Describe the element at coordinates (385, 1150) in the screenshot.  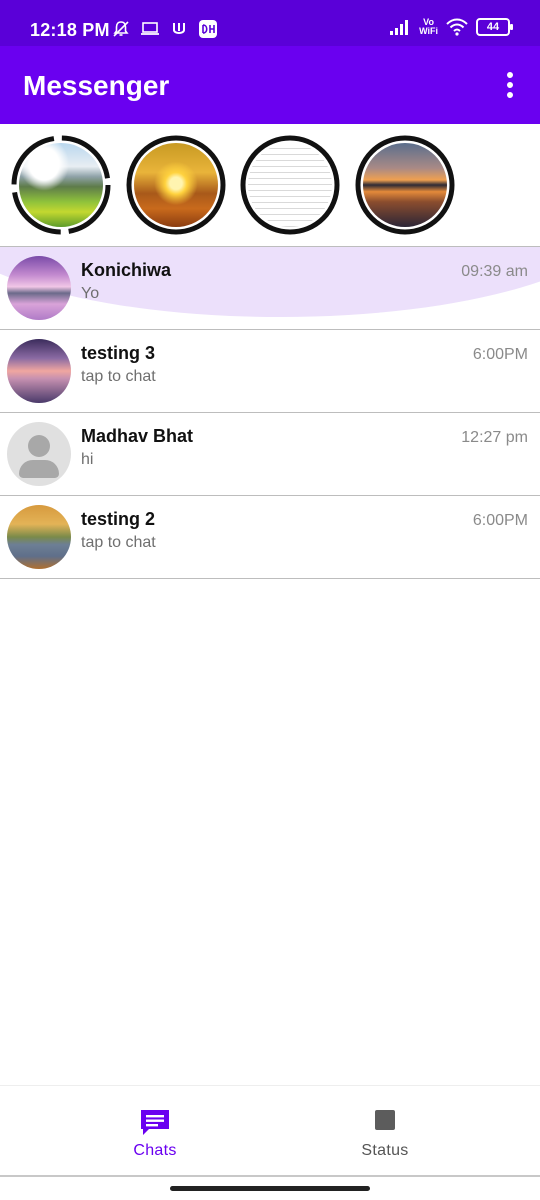
I see `nav-label-status: Status` at that location.